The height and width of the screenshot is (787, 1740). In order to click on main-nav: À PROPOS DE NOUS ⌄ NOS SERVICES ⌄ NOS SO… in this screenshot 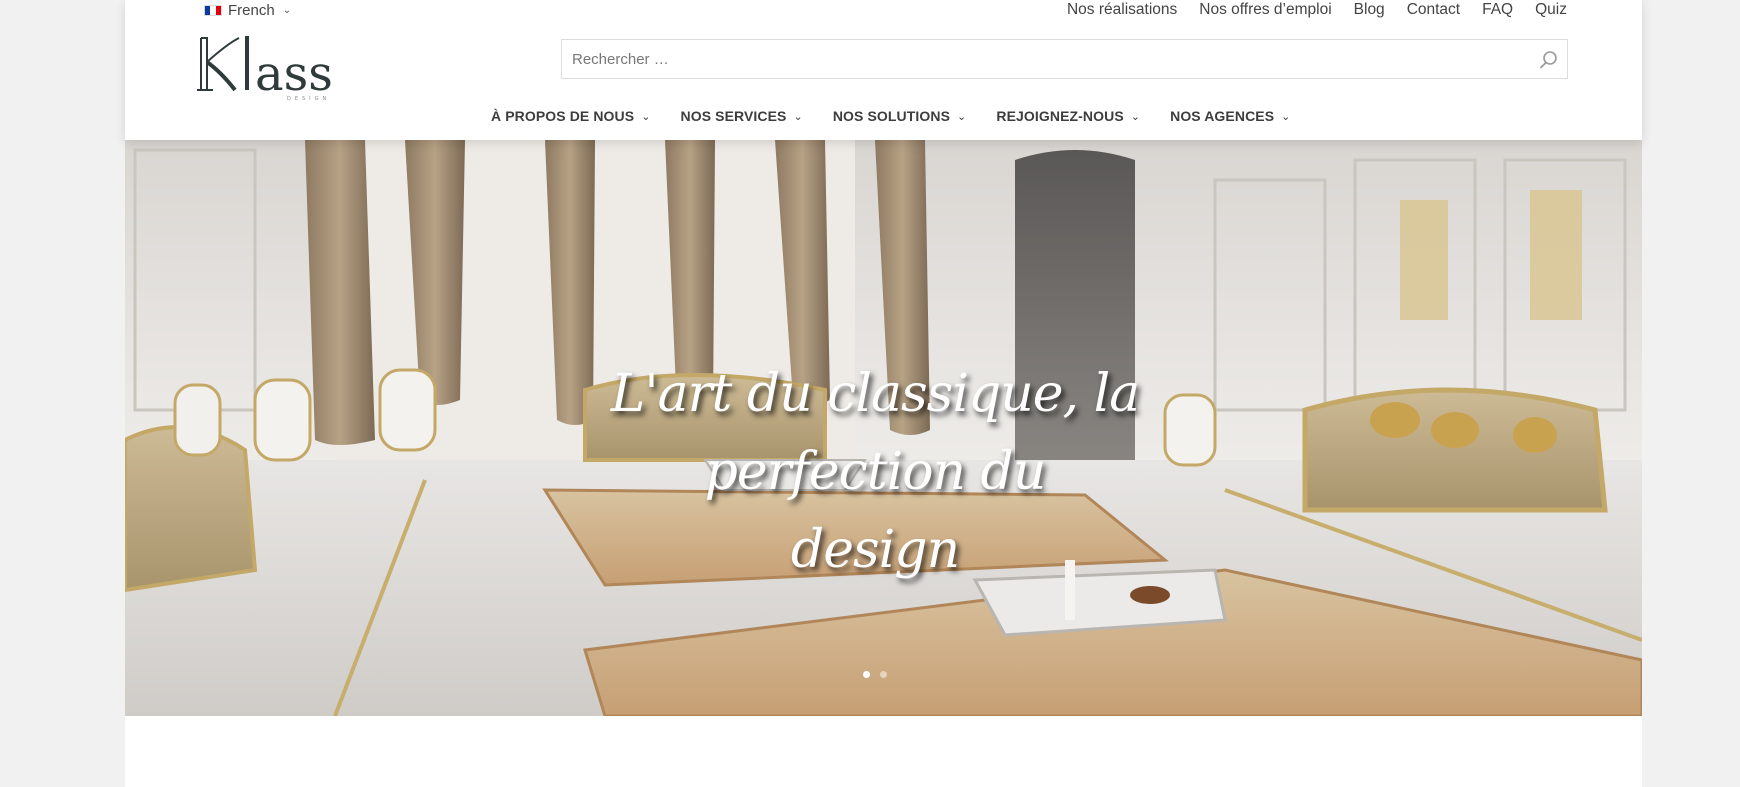, I will do `click(890, 116)`.